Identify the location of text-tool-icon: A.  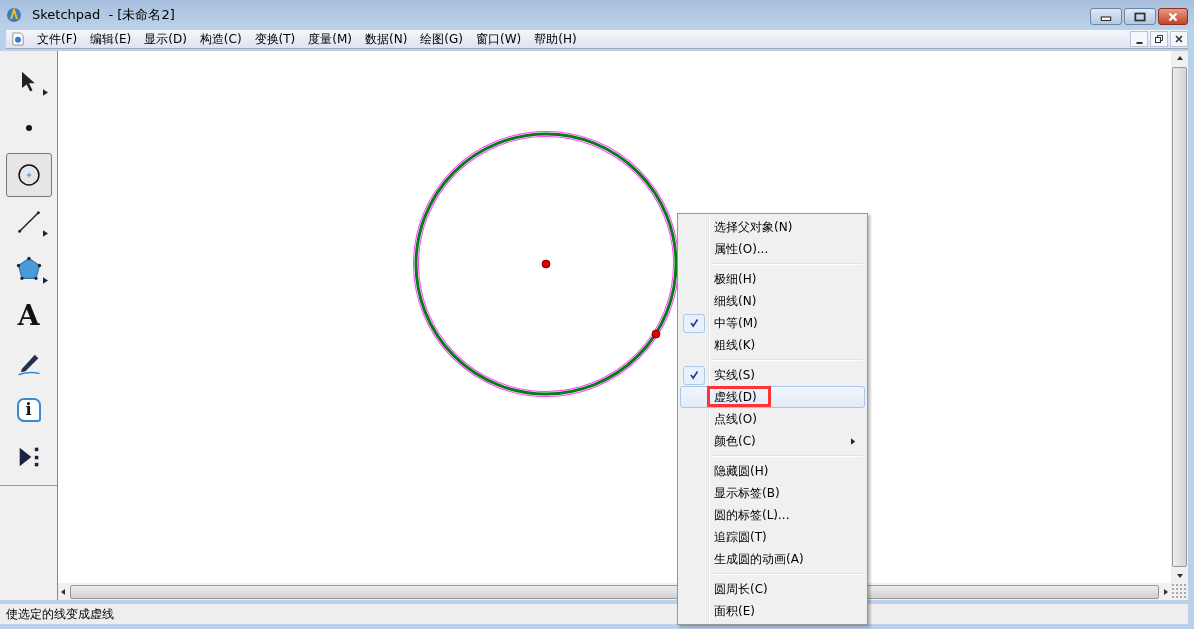
(28, 316).